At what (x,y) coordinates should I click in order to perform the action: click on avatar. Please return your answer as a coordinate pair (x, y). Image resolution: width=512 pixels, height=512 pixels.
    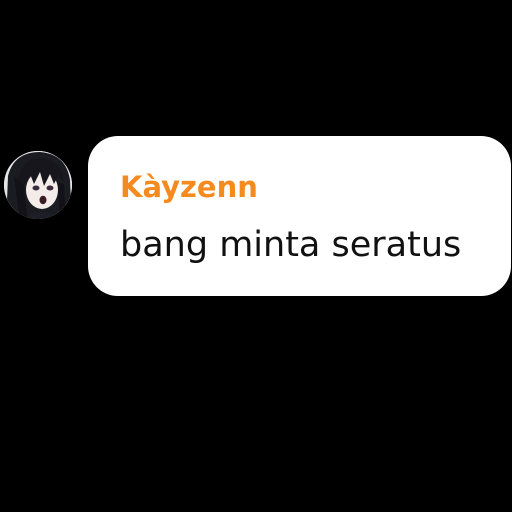
    Looking at the image, I should click on (36, 186).